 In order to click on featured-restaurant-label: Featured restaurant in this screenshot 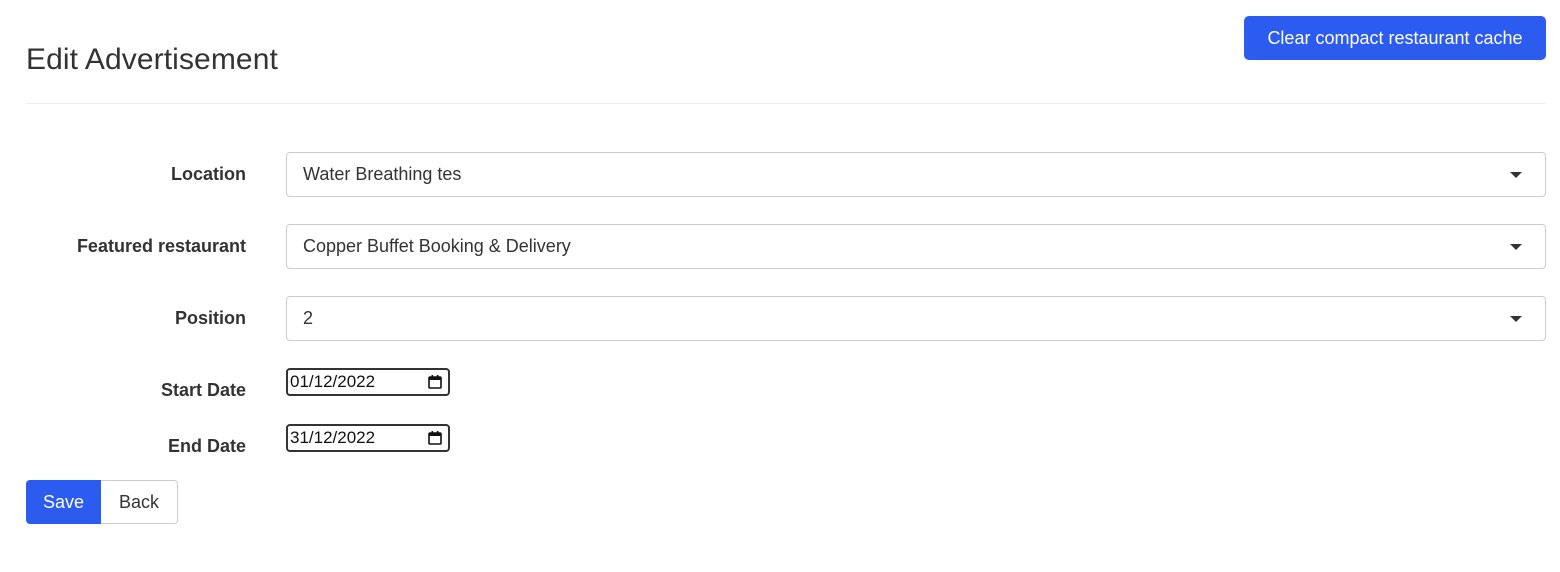, I will do `click(161, 246)`.